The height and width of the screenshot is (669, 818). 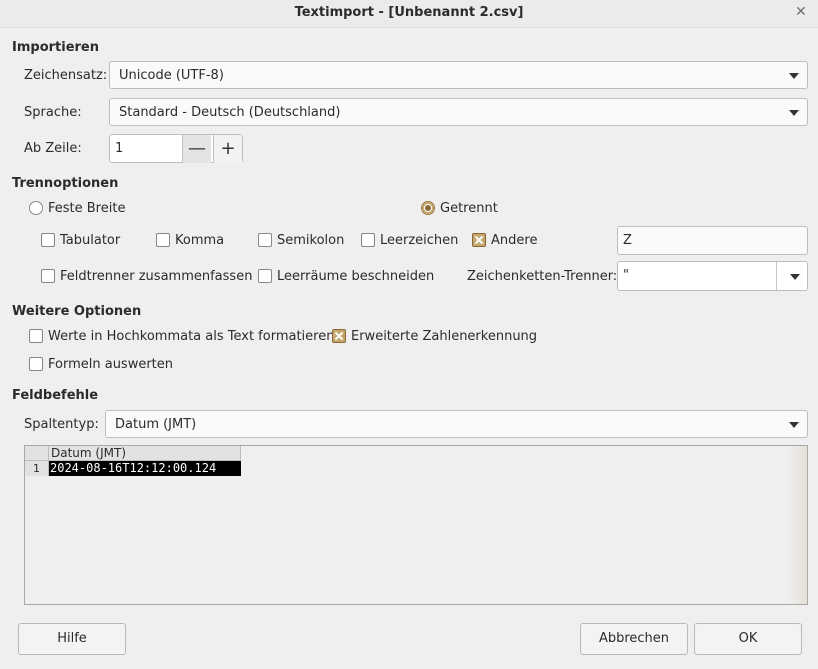 What do you see at coordinates (428, 208) in the screenshot?
I see `separated-radio` at bounding box center [428, 208].